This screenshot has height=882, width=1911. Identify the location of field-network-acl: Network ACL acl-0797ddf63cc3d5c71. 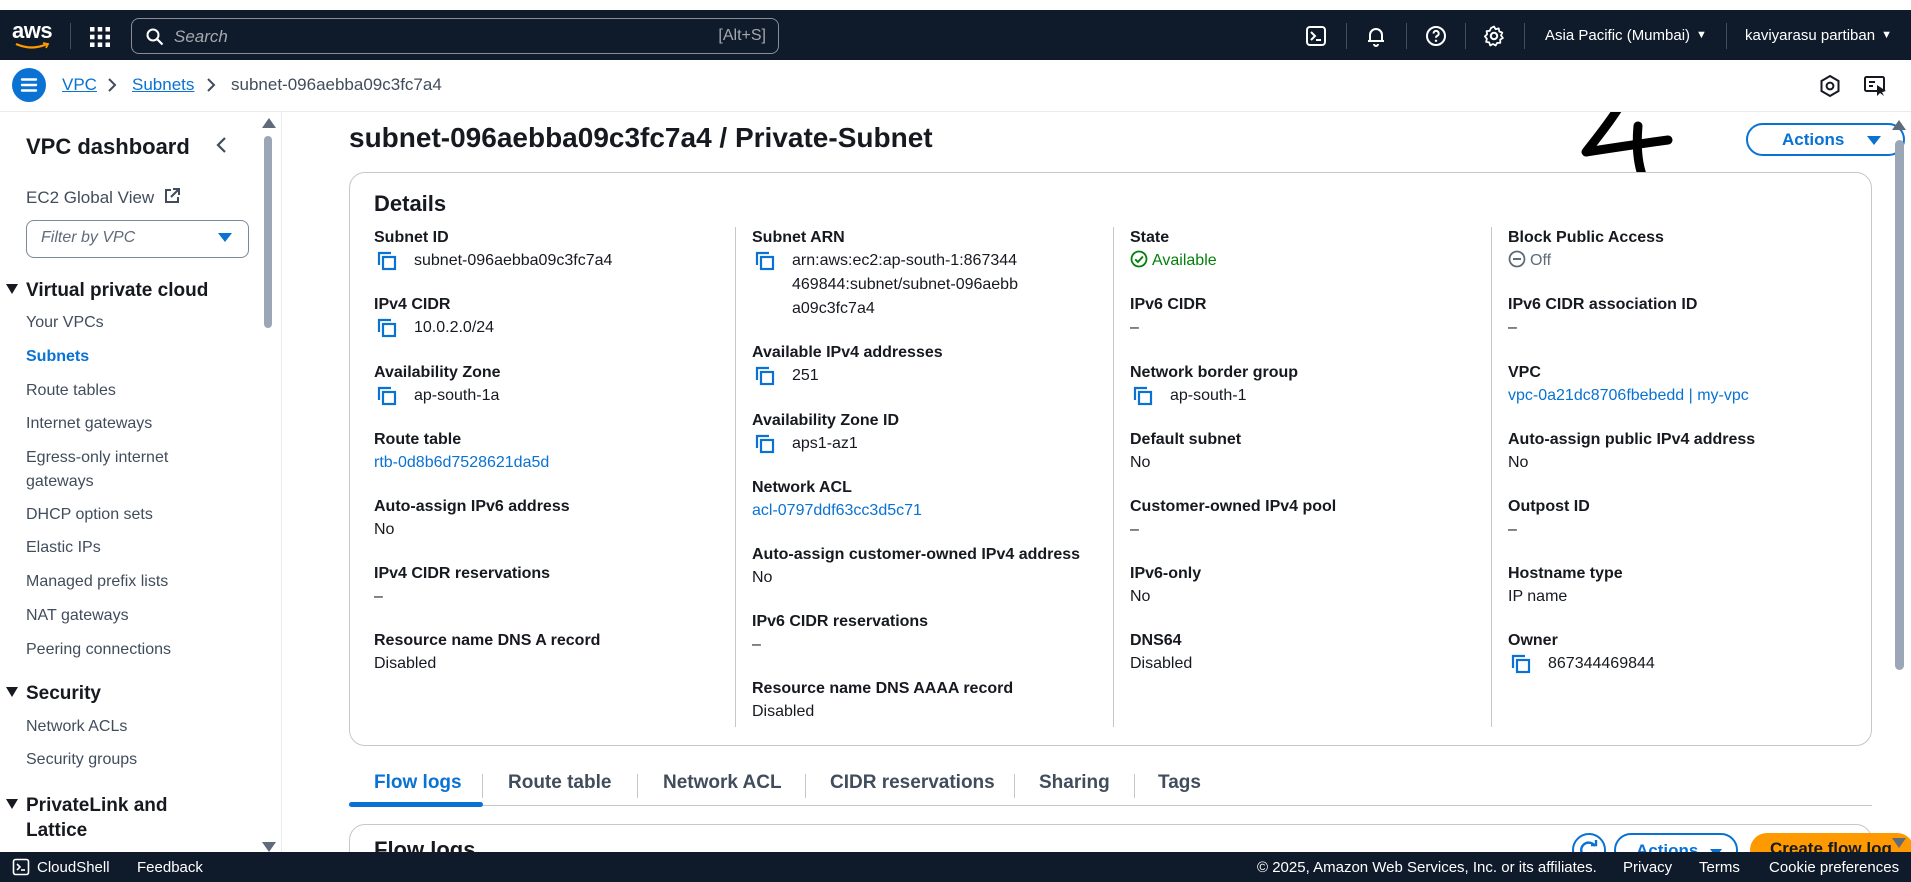
(932, 500).